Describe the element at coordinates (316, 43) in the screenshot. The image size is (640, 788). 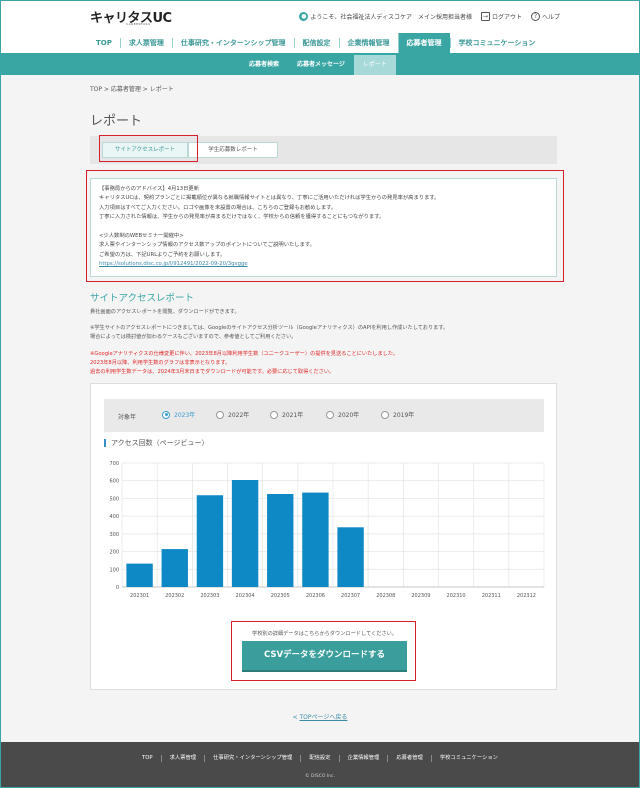
I see `main-nav-item: 配信設定` at that location.